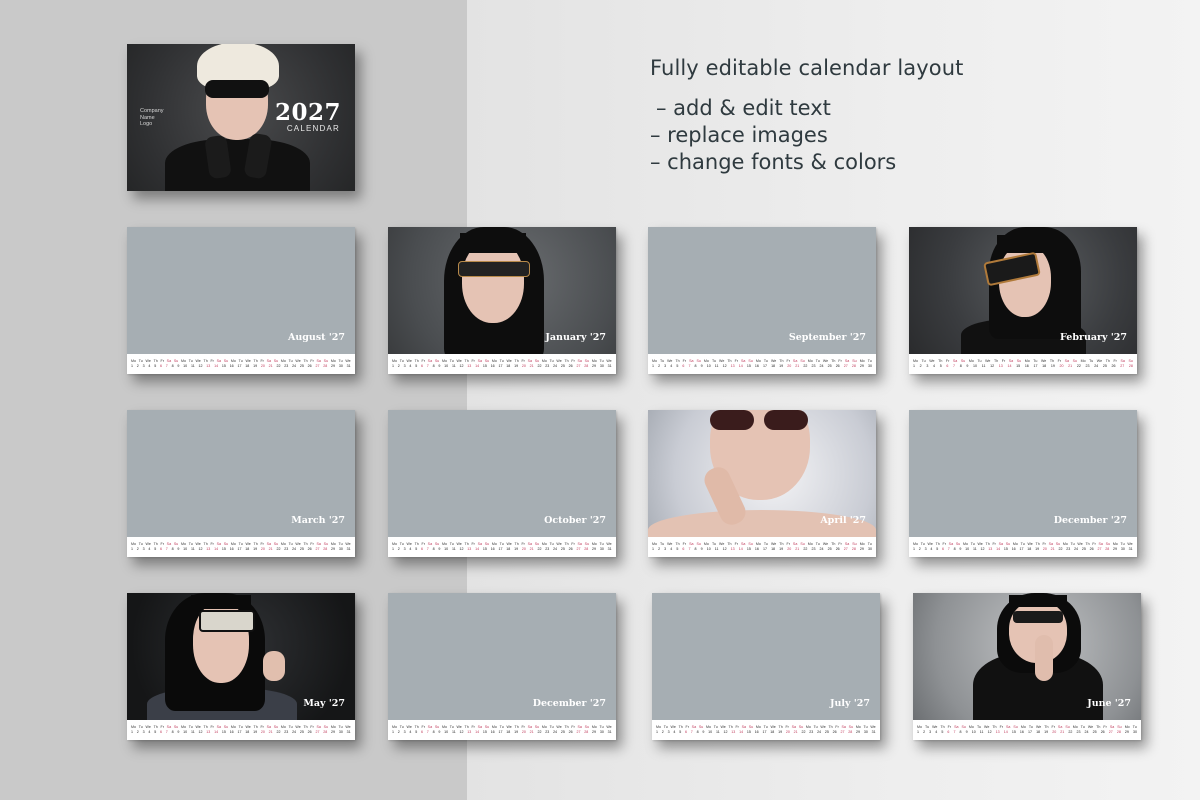 This screenshot has height=800, width=1200. Describe the element at coordinates (152, 117) in the screenshot. I see `company-logo-text: Company Name Logo` at that location.